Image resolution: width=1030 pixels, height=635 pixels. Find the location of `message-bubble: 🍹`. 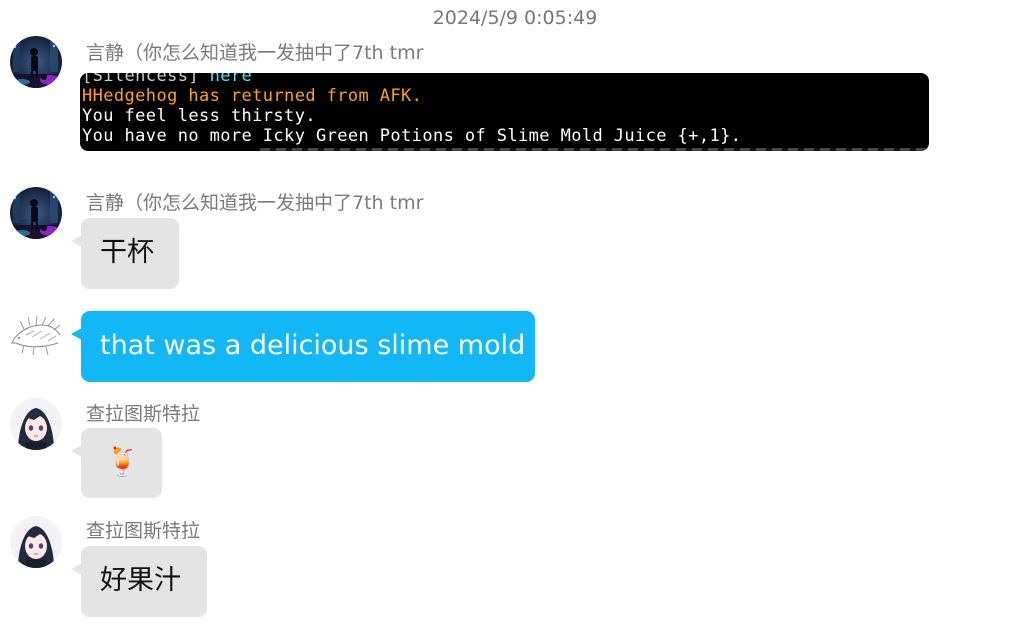

message-bubble: 🍹 is located at coordinates (116, 463).